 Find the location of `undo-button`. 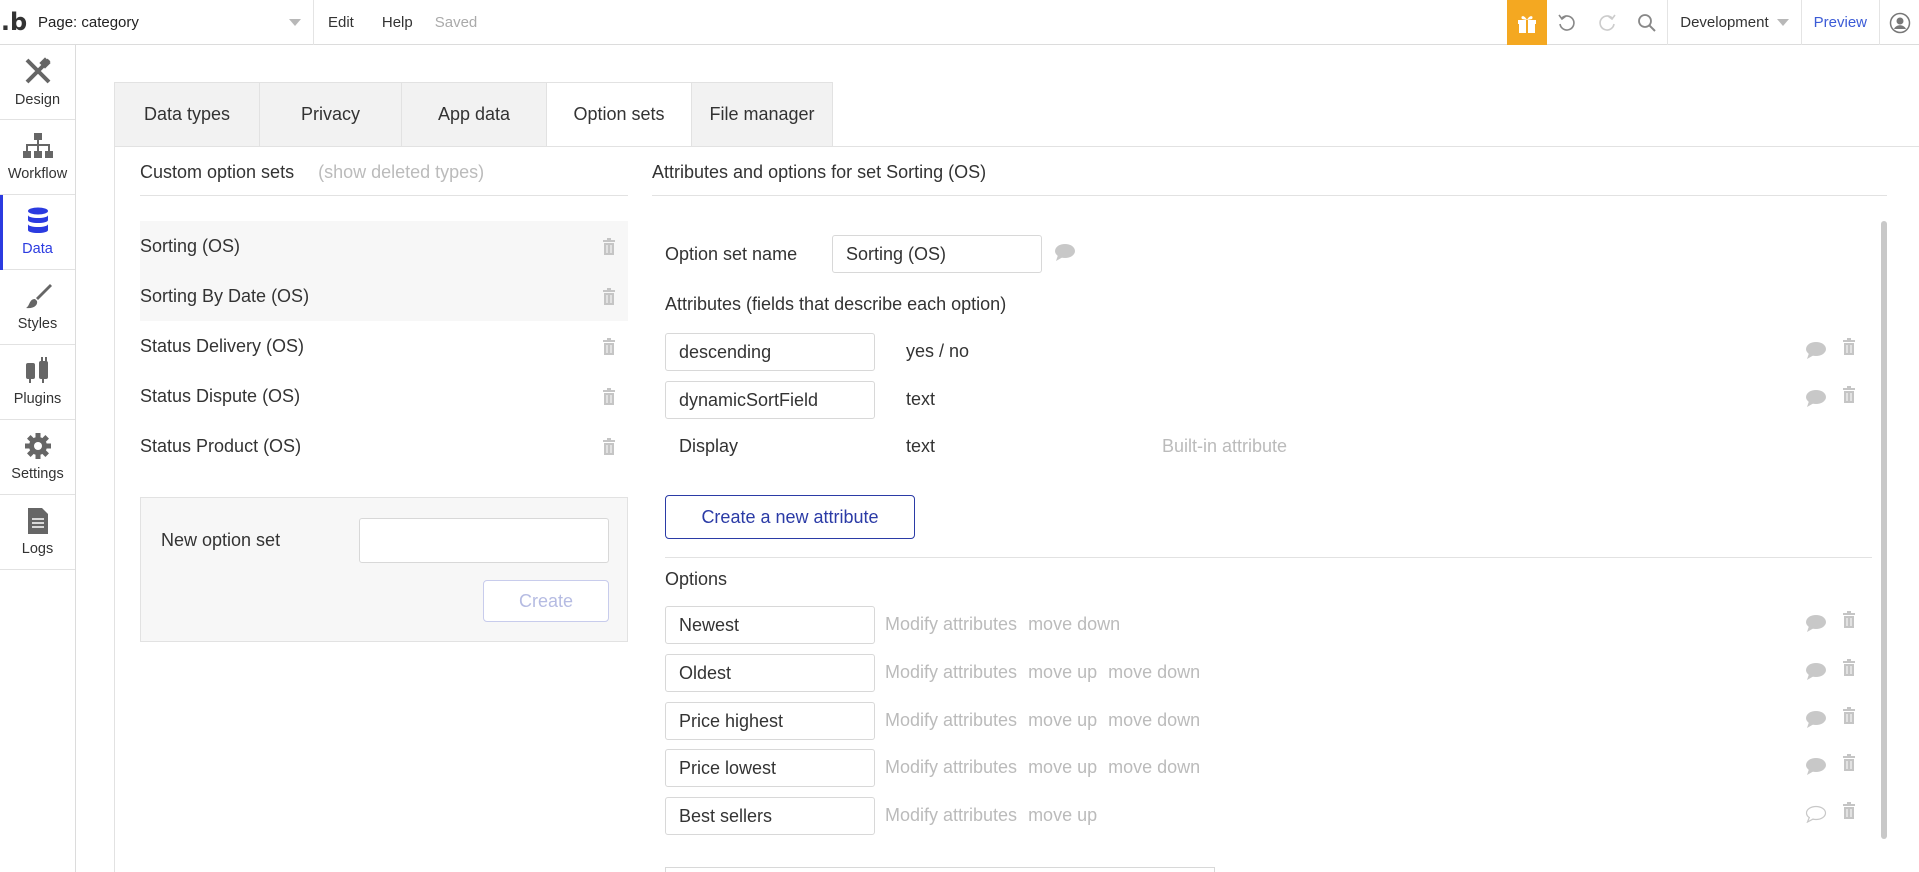

undo-button is located at coordinates (1567, 22).